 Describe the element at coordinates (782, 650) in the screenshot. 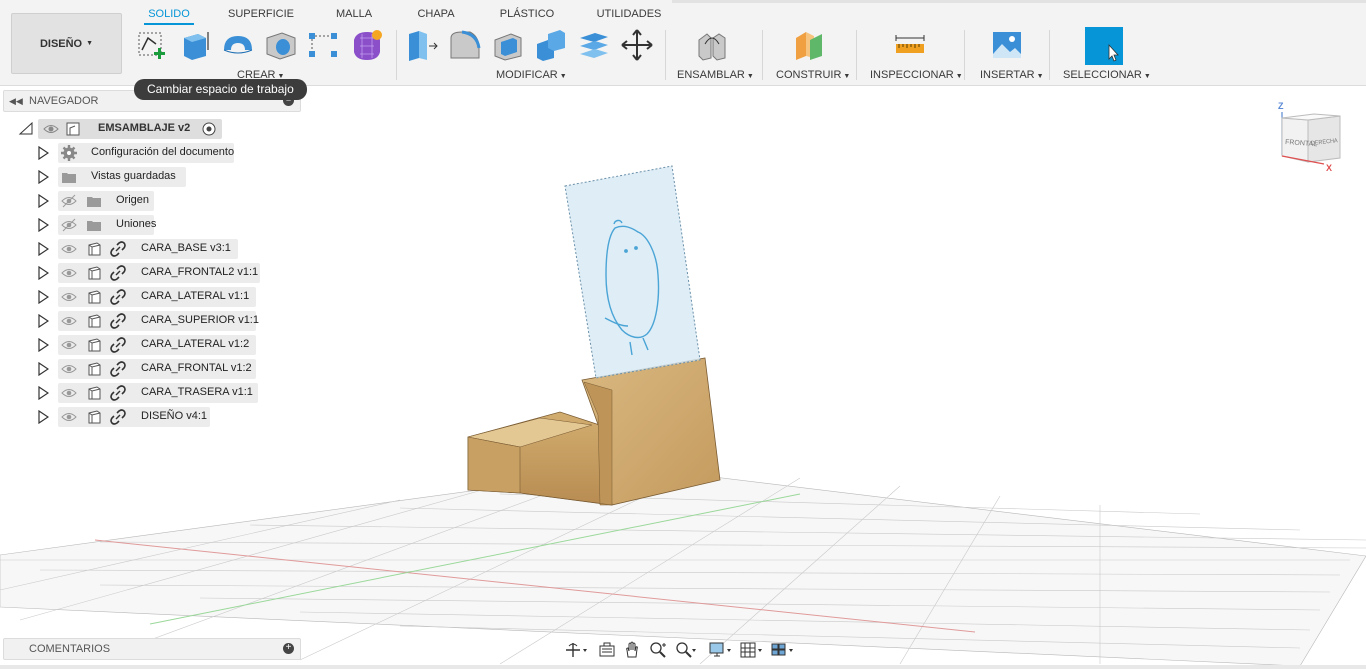

I see `viewports-icon` at that location.